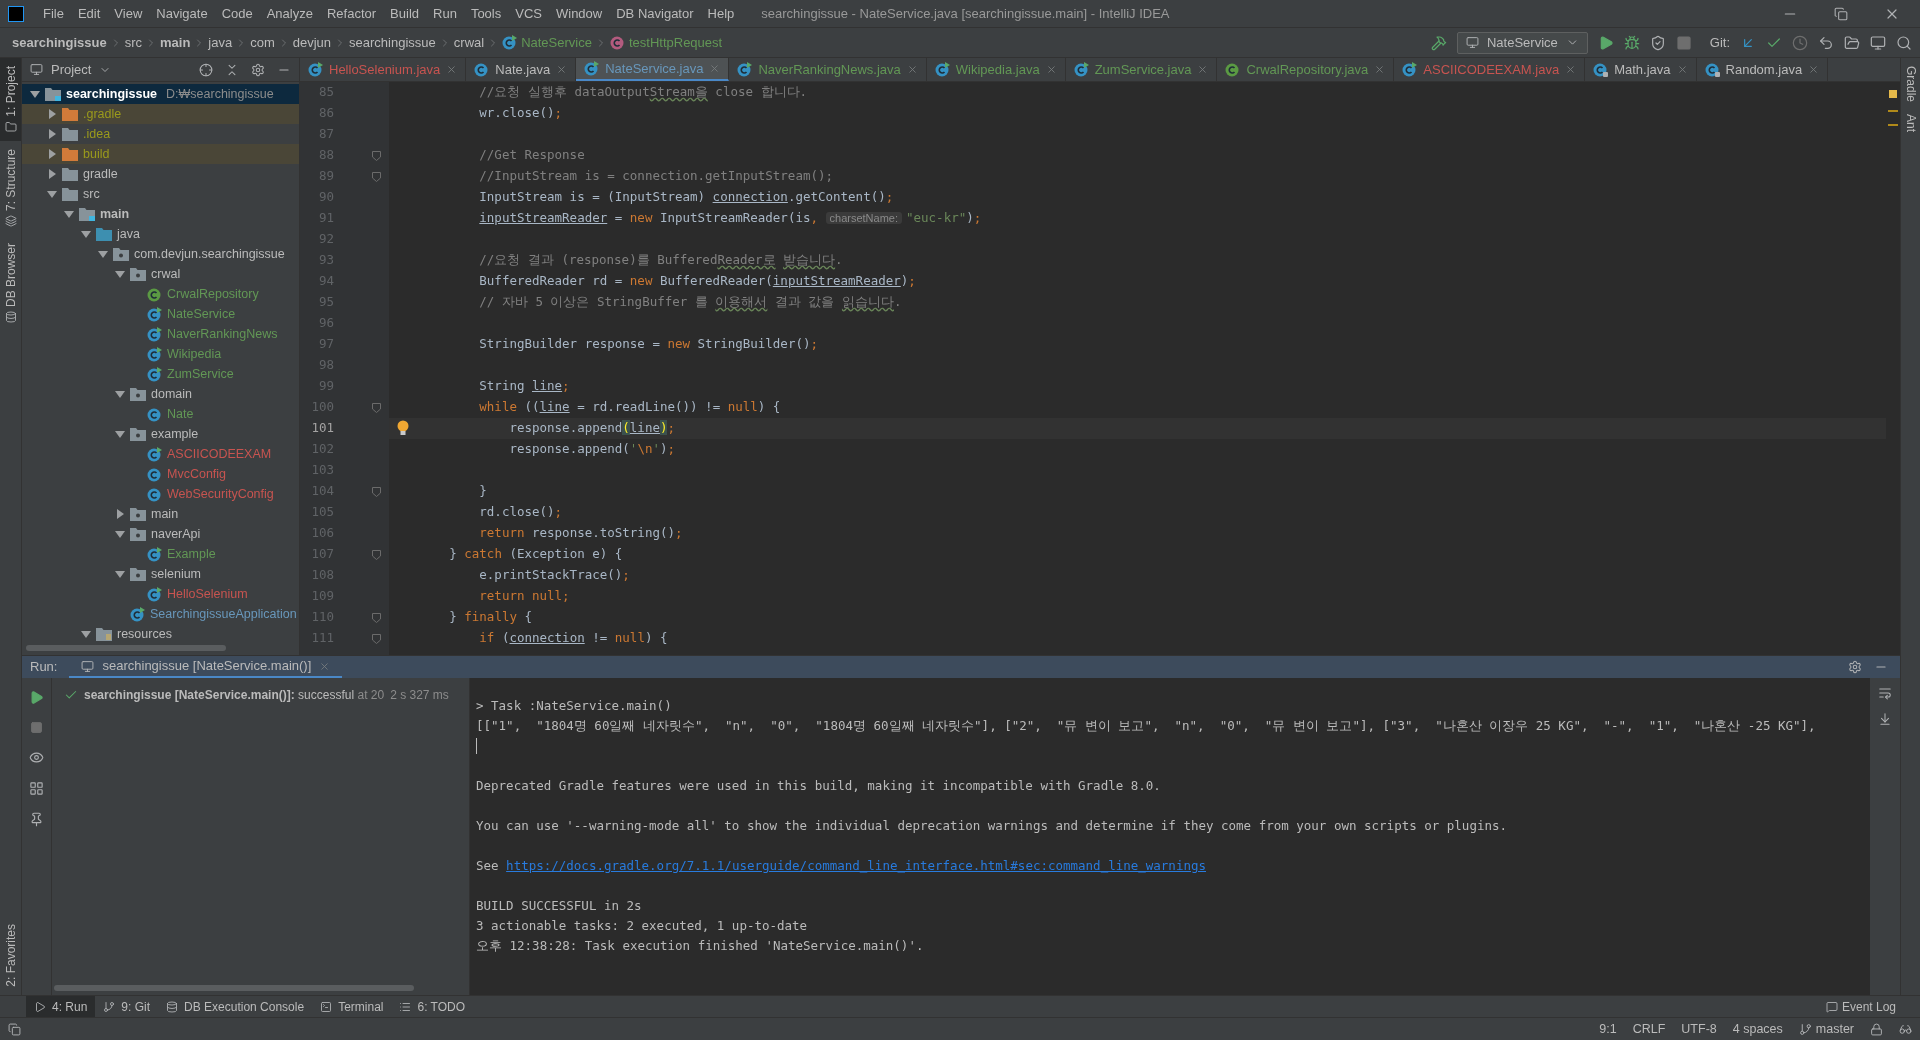  I want to click on docs-link: https://docs.gradle.org/7.1.1/userguide/command_line_interface.html#sec:command_line_warnings, so click(856, 866).